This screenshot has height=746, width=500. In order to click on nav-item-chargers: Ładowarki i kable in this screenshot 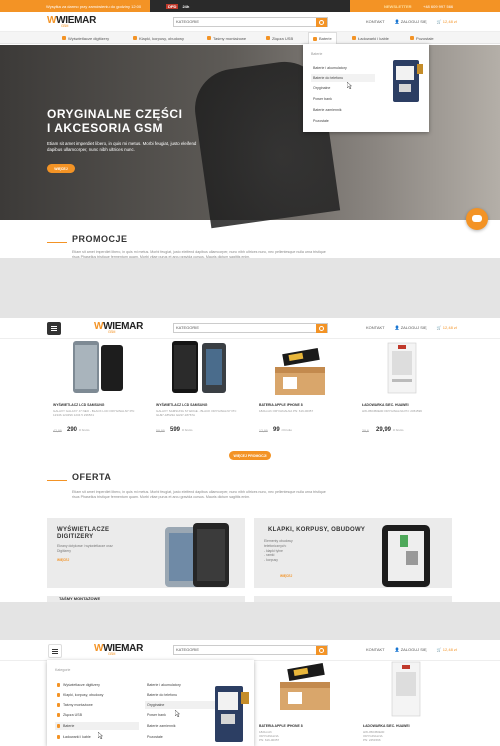, I will do `click(370, 38)`.